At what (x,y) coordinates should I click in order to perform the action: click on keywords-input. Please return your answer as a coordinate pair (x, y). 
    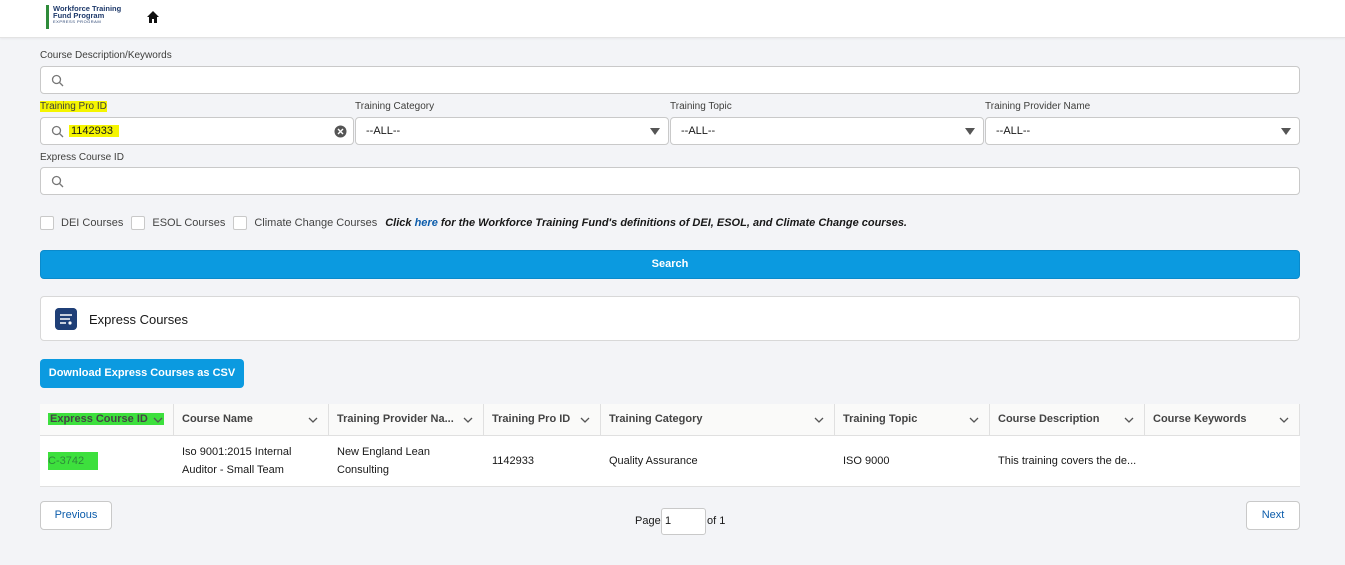
    Looking at the image, I should click on (670, 80).